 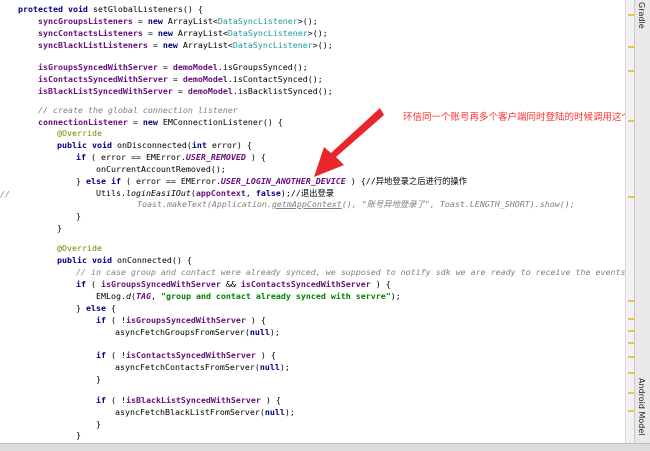 What do you see at coordinates (186, 355) in the screenshot?
I see `code-line: if ( !isContactsSyncedWithServer ) {` at bounding box center [186, 355].